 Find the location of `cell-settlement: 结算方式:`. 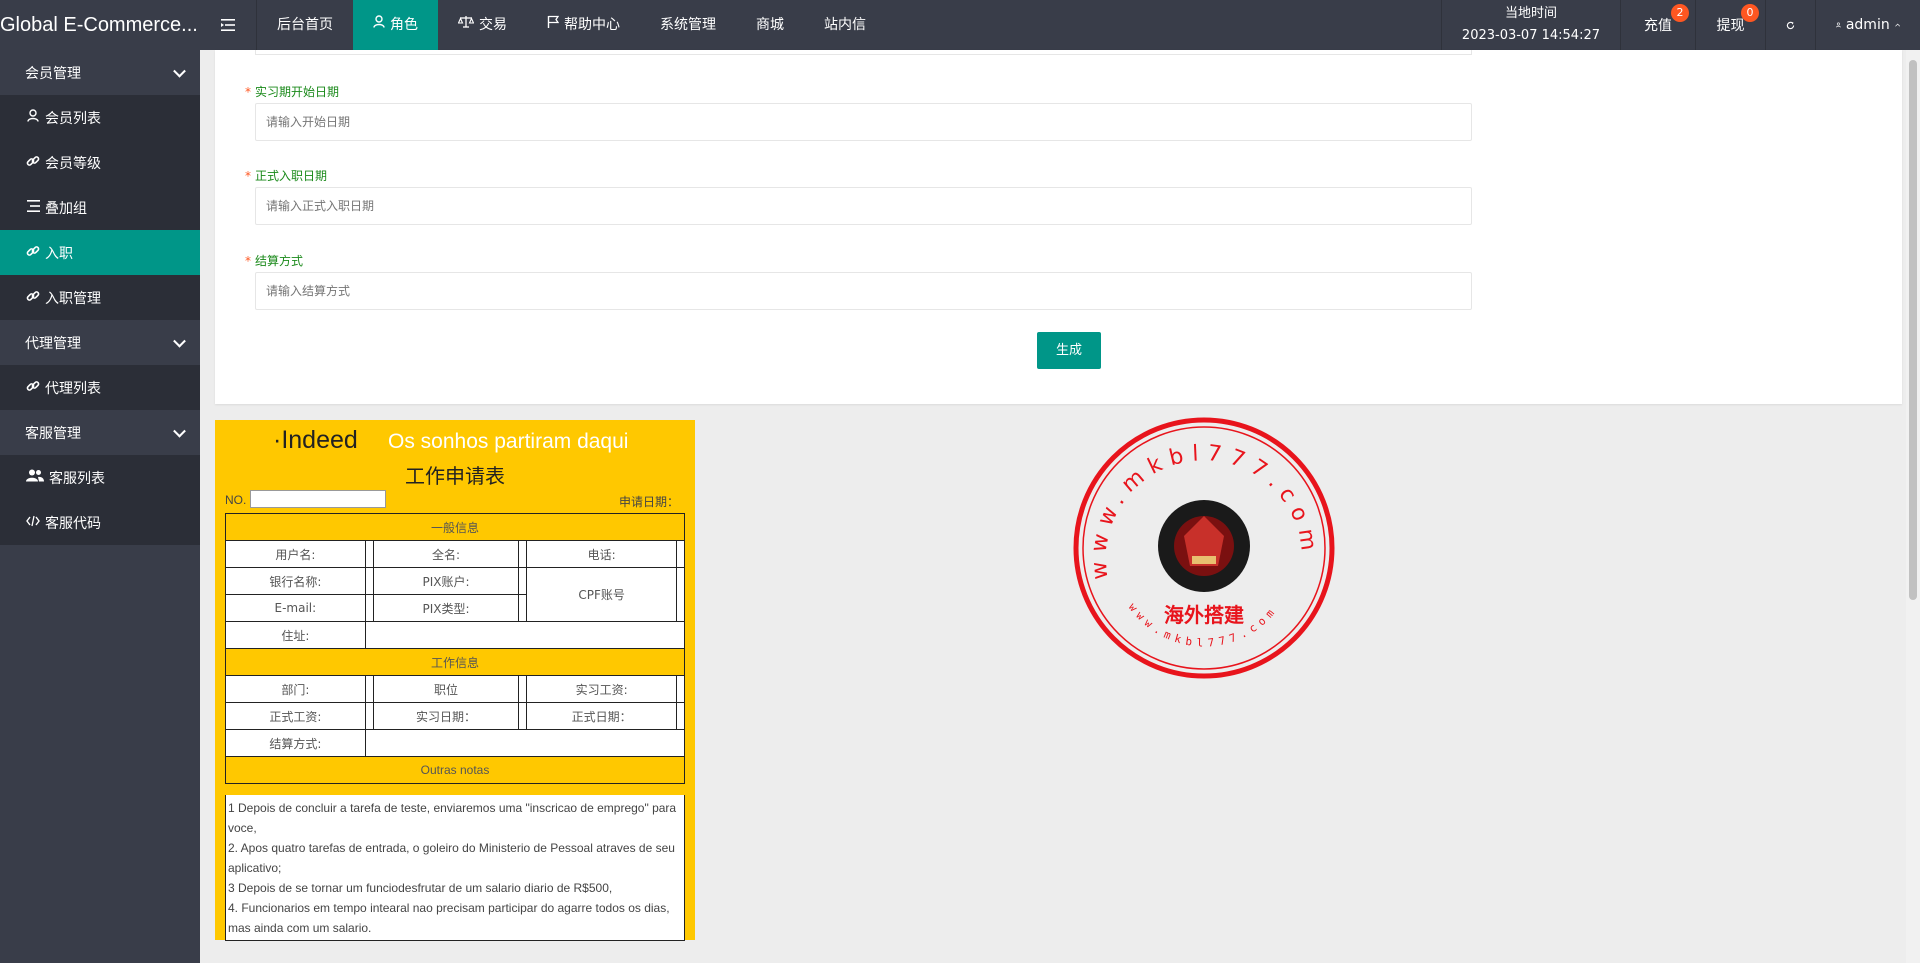

cell-settlement: 结算方式: is located at coordinates (295, 743).